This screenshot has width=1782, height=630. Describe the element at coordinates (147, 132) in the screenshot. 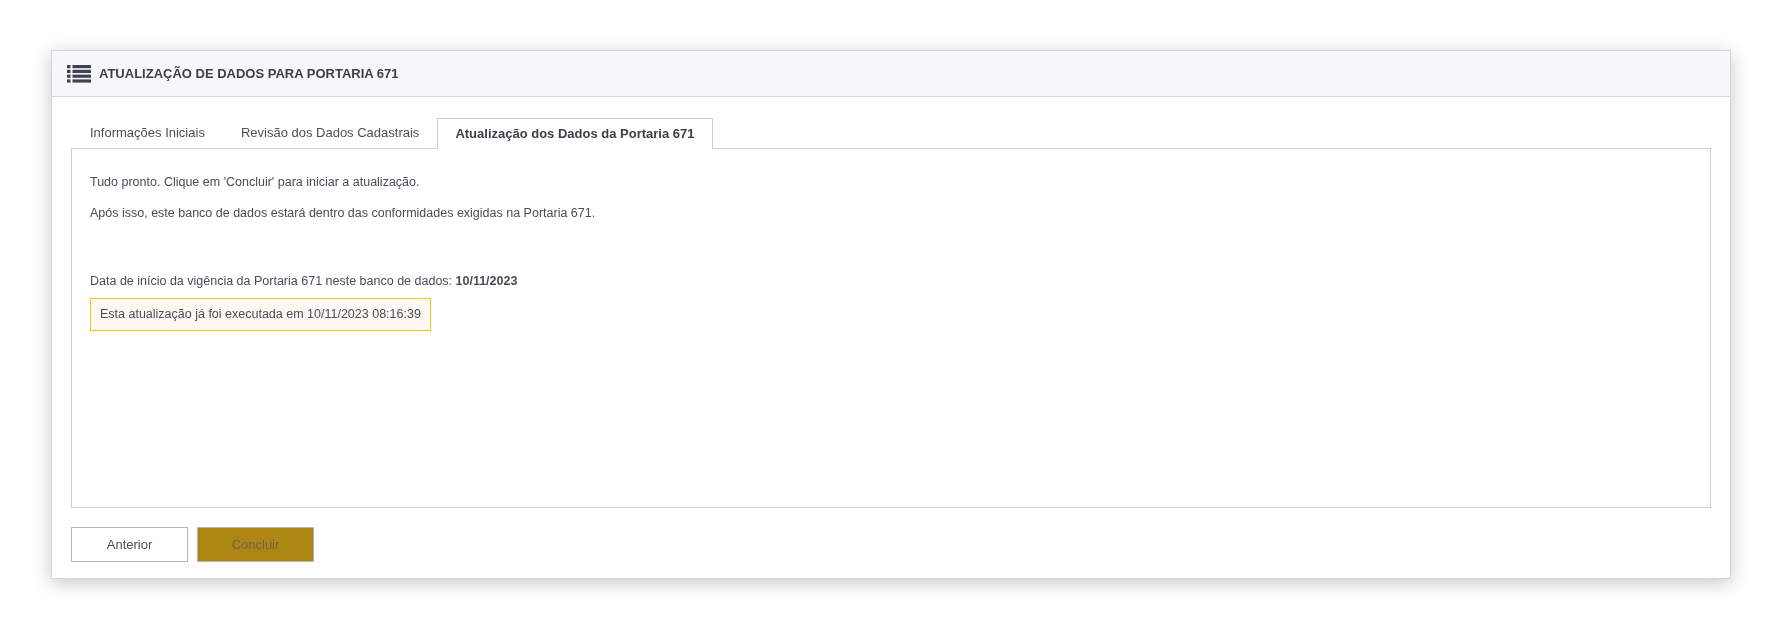

I see `tab: Informações Iniciais` at that location.